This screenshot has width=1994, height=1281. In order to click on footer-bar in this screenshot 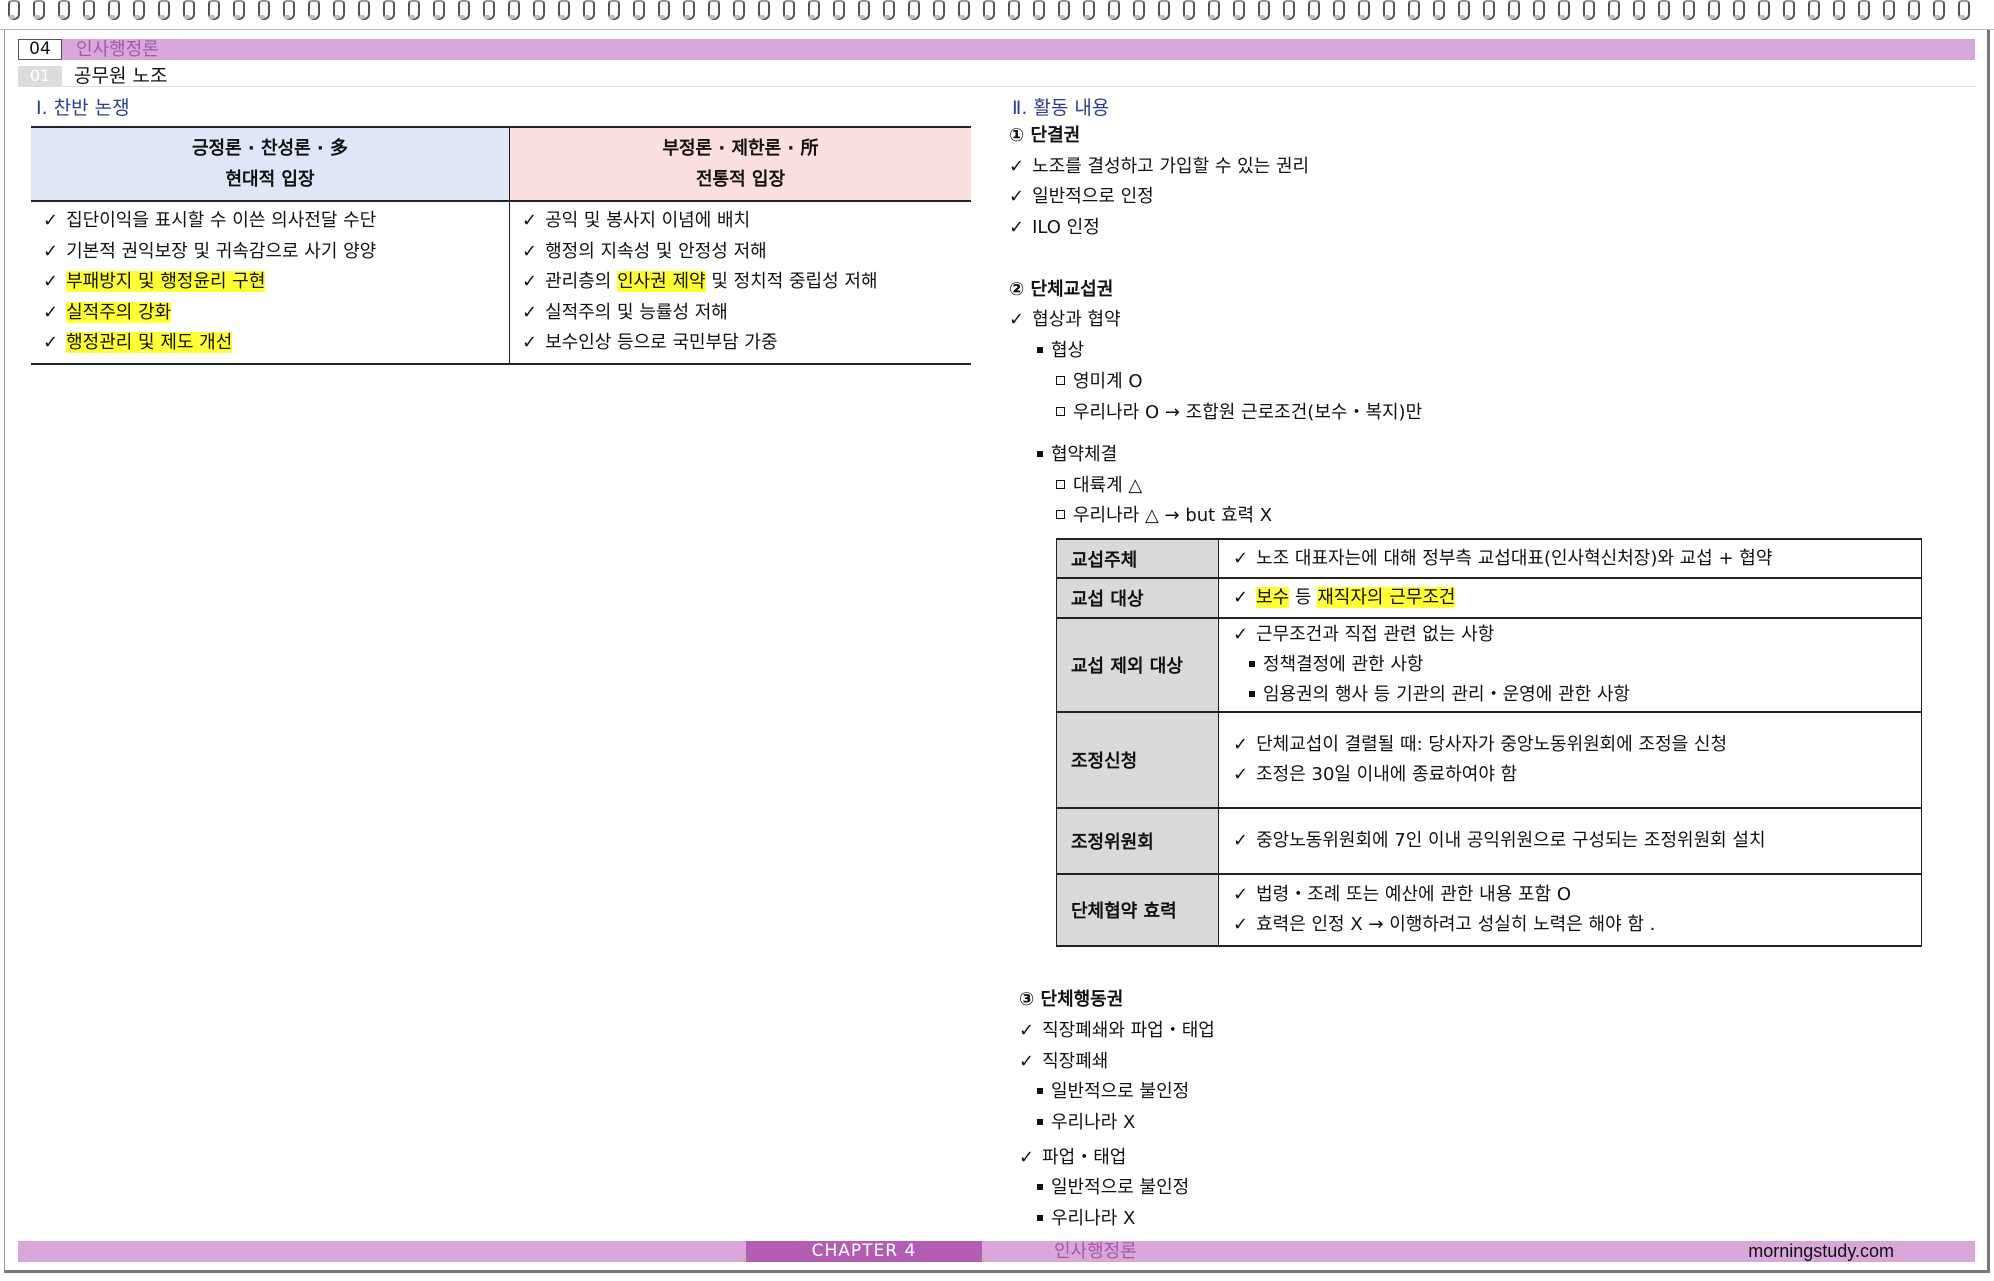, I will do `click(996, 1251)`.